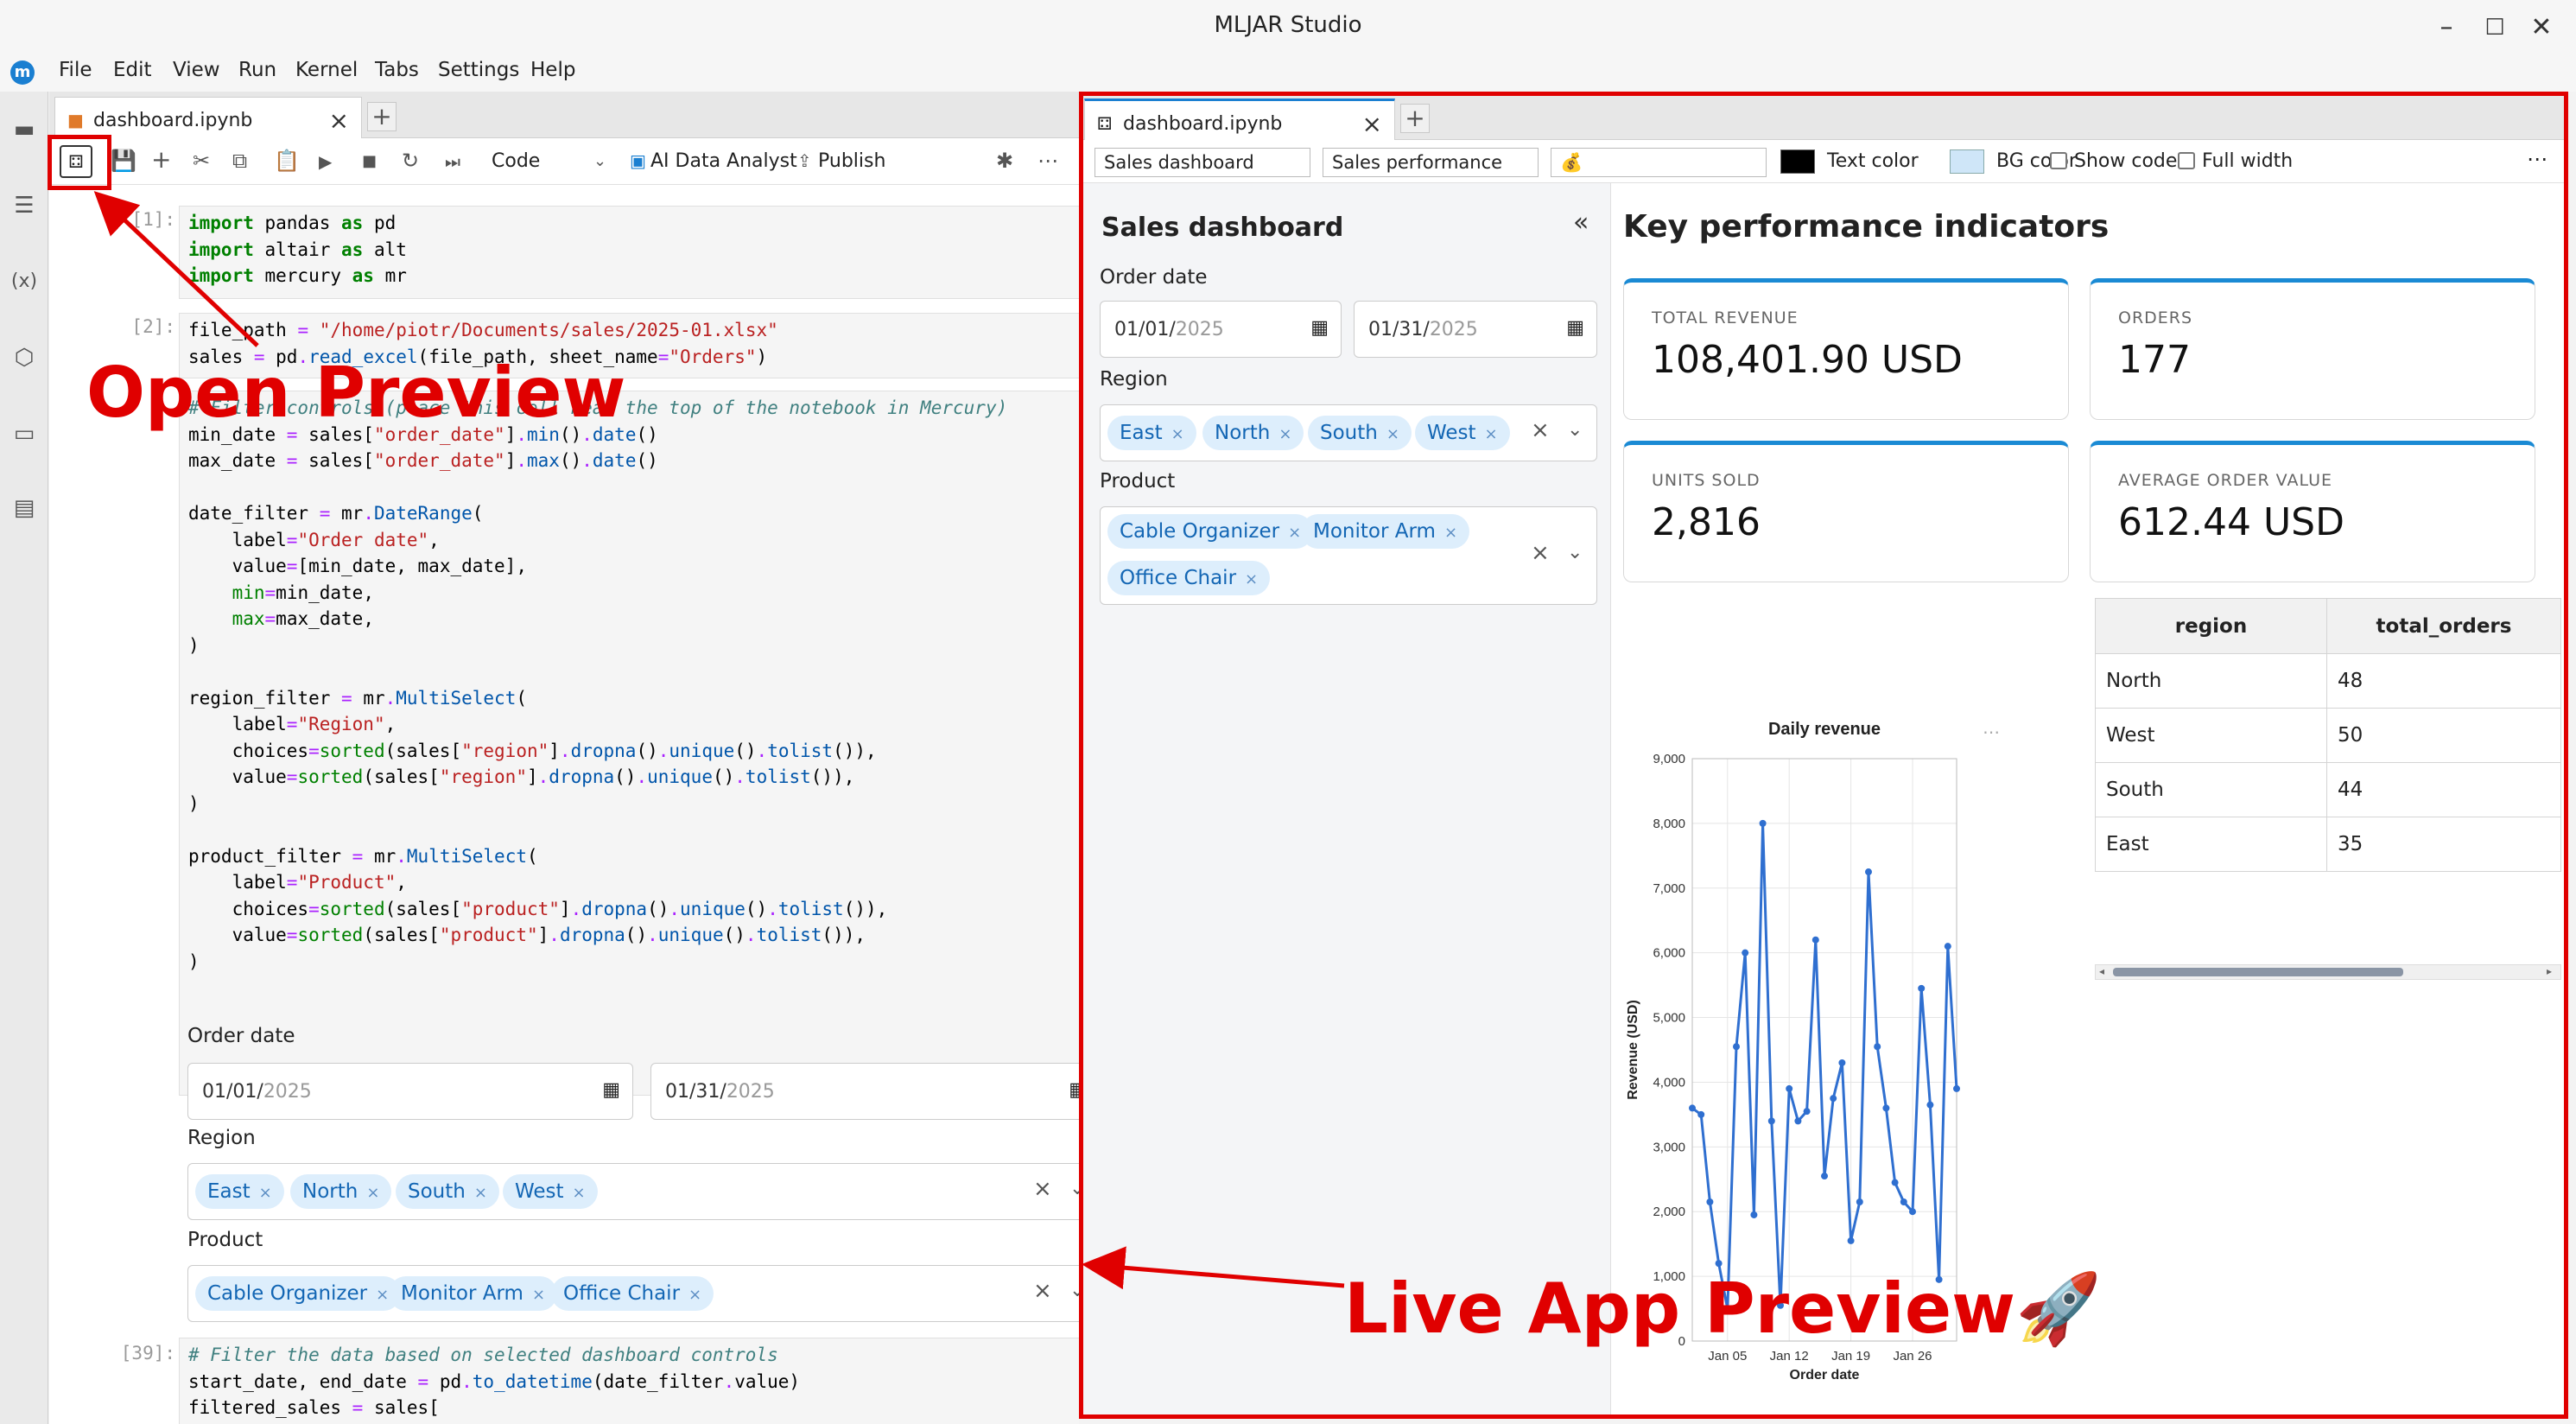 The width and height of the screenshot is (2576, 1424). What do you see at coordinates (221, 1138) in the screenshot?
I see `region-label: Region` at bounding box center [221, 1138].